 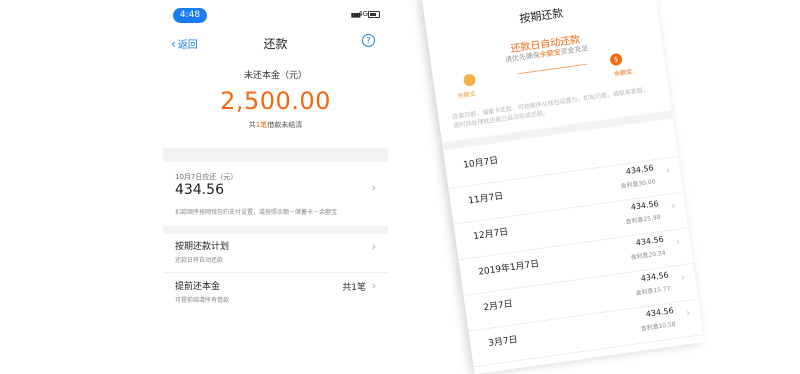 I want to click on network-label: 4G, so click(x=363, y=14).